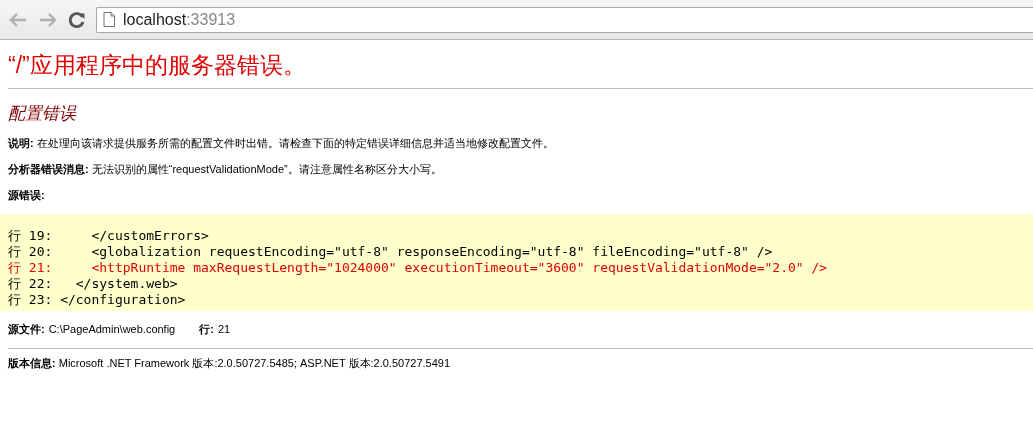  I want to click on page-title: “/”应用程序中的服务器错误。, so click(157, 65).